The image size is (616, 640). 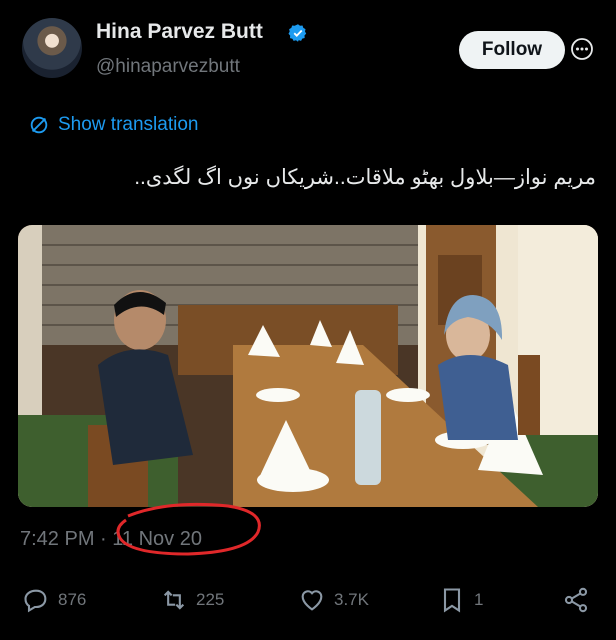 What do you see at coordinates (72, 599) in the screenshot?
I see `reply-count: 876` at bounding box center [72, 599].